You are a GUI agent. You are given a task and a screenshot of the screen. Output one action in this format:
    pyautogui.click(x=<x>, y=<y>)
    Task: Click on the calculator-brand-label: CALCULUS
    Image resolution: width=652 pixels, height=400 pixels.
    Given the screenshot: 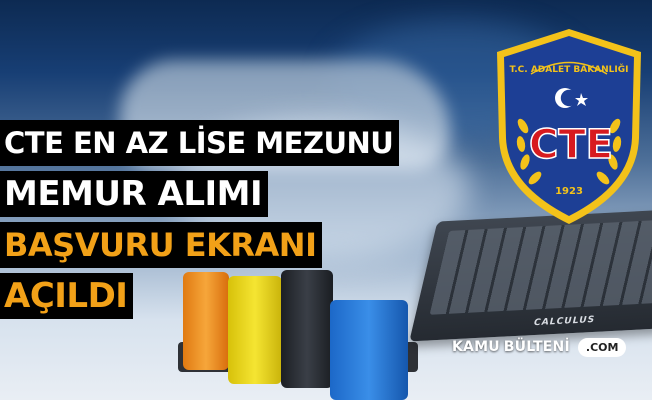 What is the action you would take?
    pyautogui.click(x=564, y=322)
    